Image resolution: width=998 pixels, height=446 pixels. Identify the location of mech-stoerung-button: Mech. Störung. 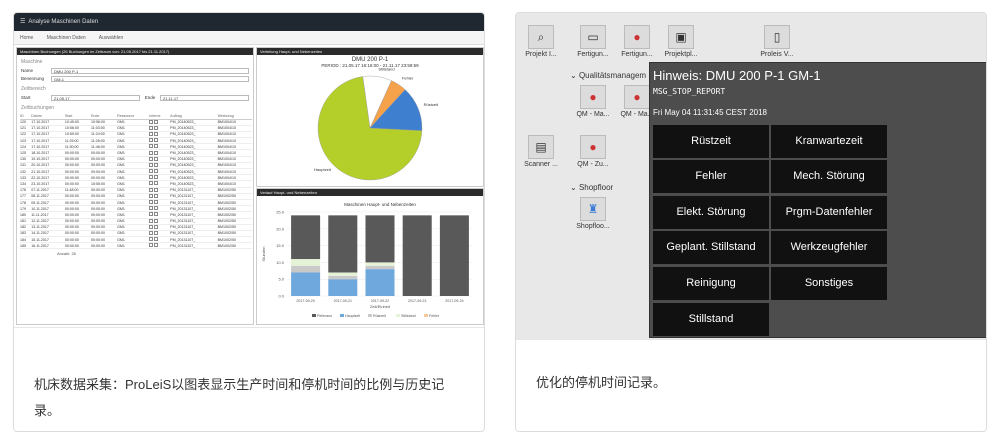
(829, 176).